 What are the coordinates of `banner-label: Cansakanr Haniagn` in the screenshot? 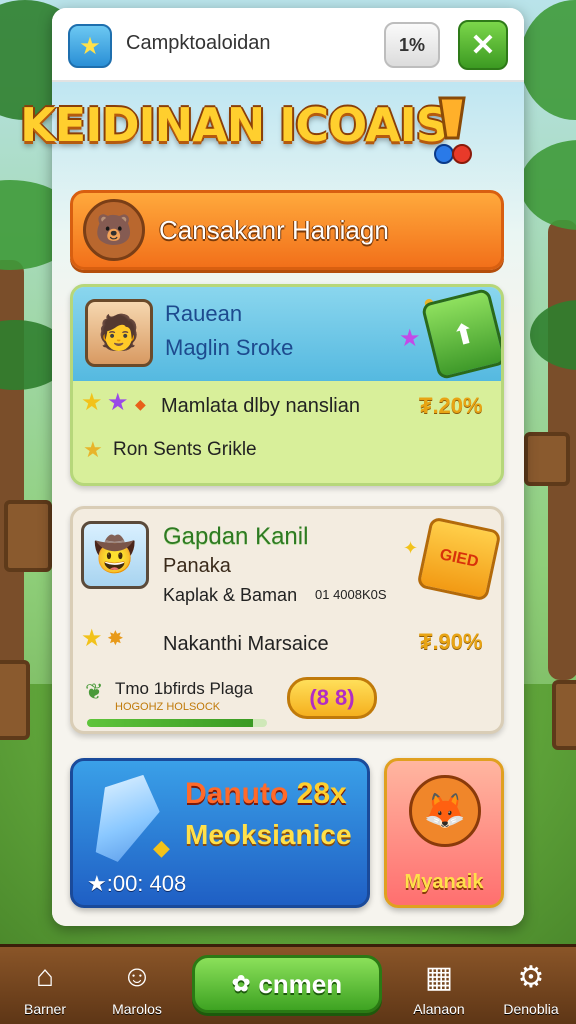 It's located at (274, 229).